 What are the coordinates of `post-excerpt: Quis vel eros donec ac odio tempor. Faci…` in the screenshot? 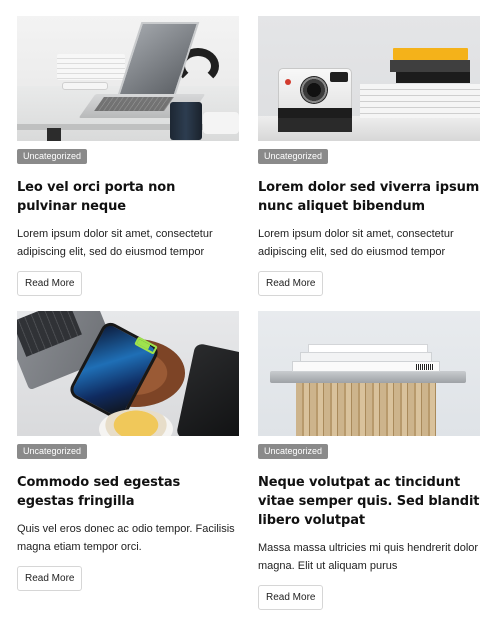 It's located at (126, 538).